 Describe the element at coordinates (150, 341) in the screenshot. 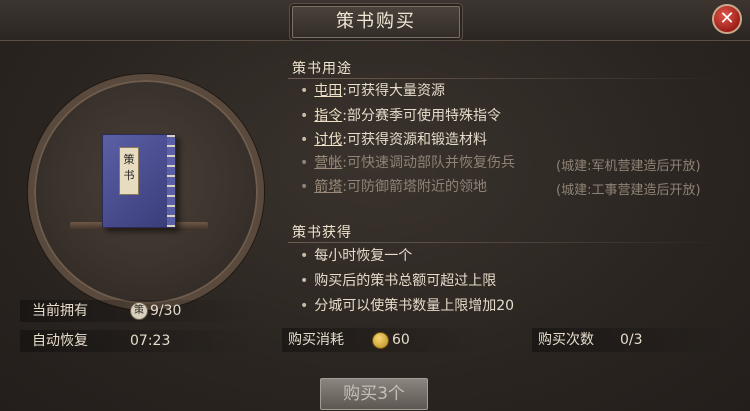

I see `recover-value: 07:23` at that location.